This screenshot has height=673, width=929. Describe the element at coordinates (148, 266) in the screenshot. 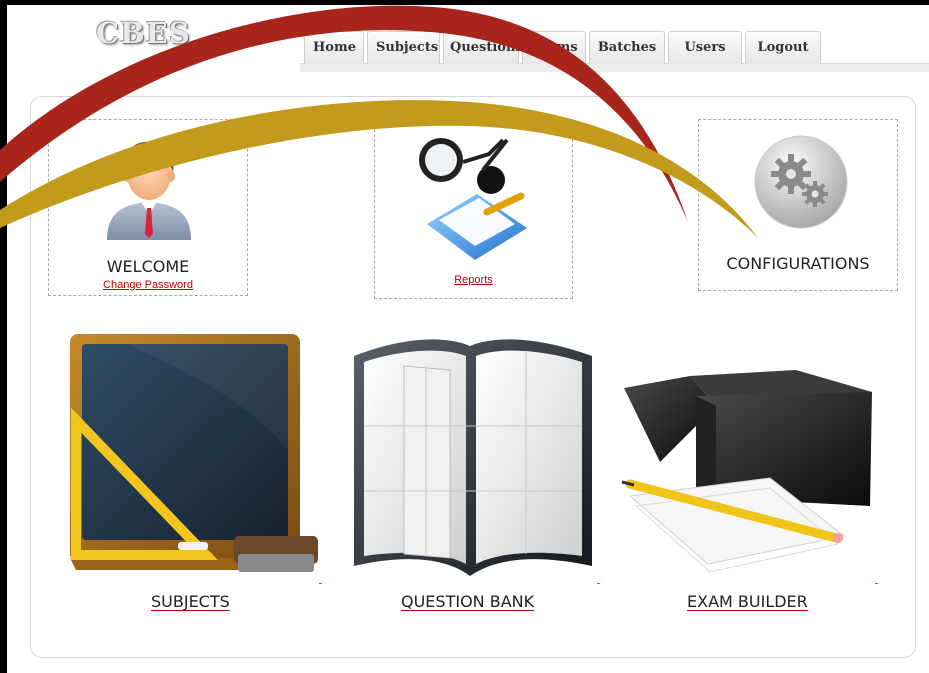

I see `welcome-title: WELCOME` at that location.